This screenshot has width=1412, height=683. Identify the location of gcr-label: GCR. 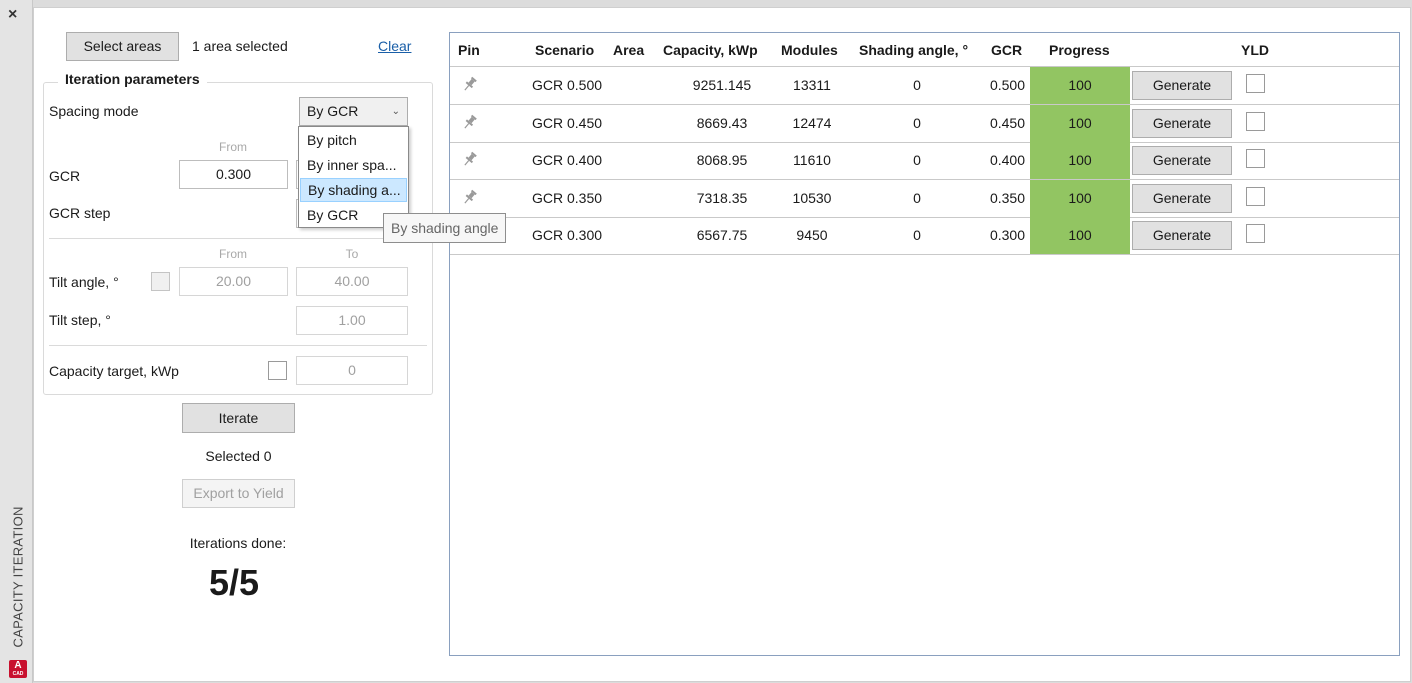
(65, 176).